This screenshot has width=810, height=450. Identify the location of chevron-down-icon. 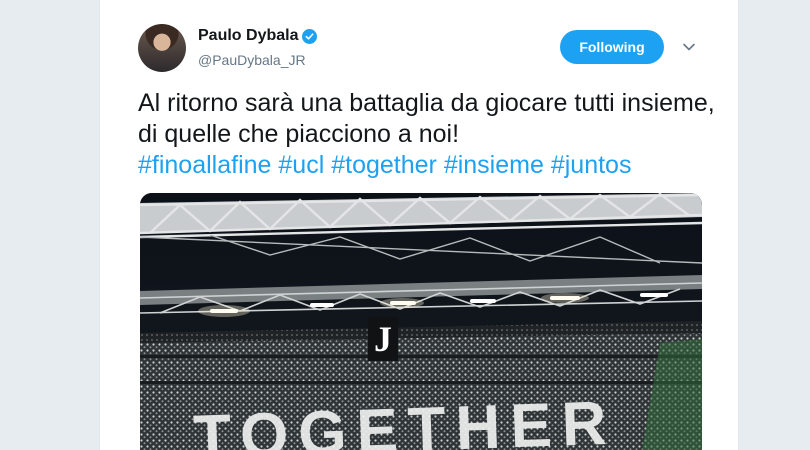
(689, 47).